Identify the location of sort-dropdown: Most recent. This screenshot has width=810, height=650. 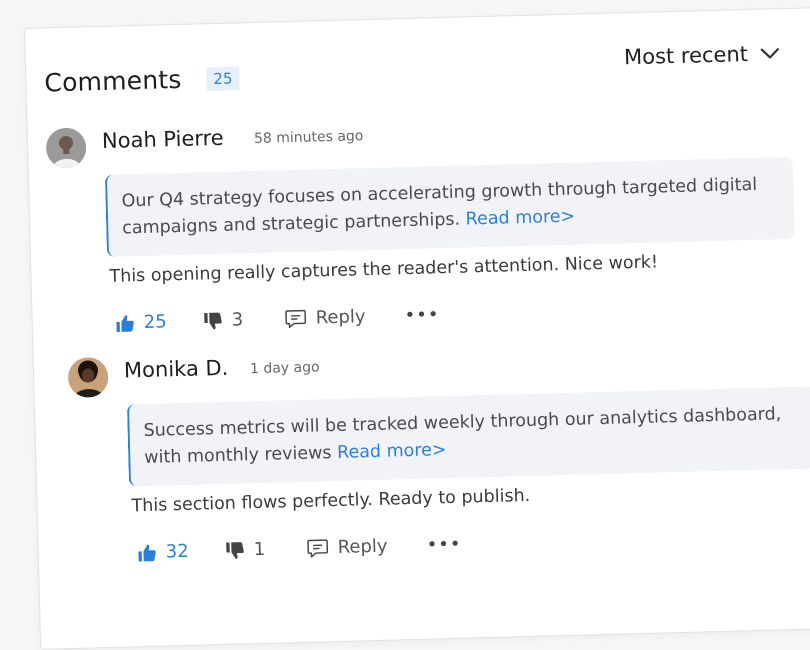
(702, 55).